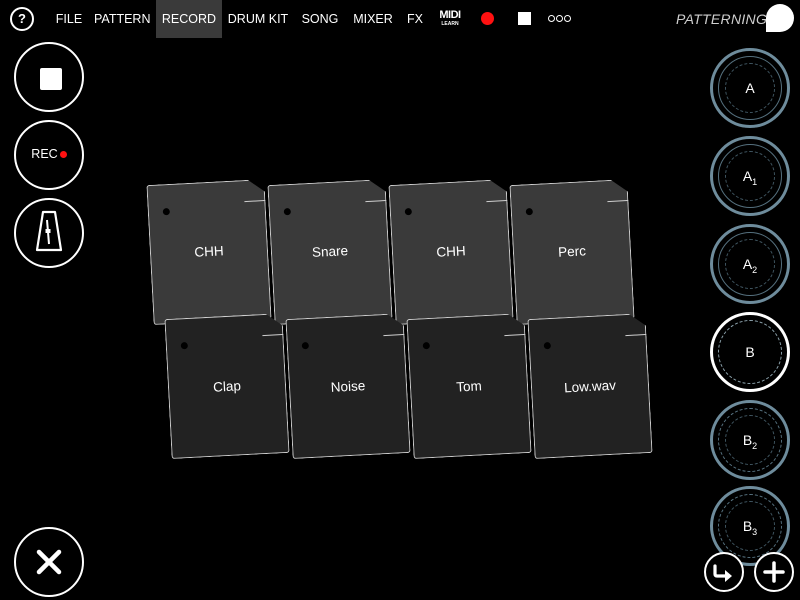  I want to click on pattern-button-a2: A2, so click(750, 264).